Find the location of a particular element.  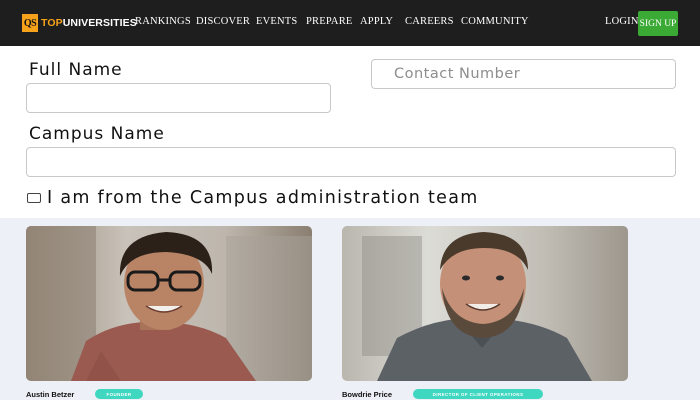

full-name-input is located at coordinates (178, 98).